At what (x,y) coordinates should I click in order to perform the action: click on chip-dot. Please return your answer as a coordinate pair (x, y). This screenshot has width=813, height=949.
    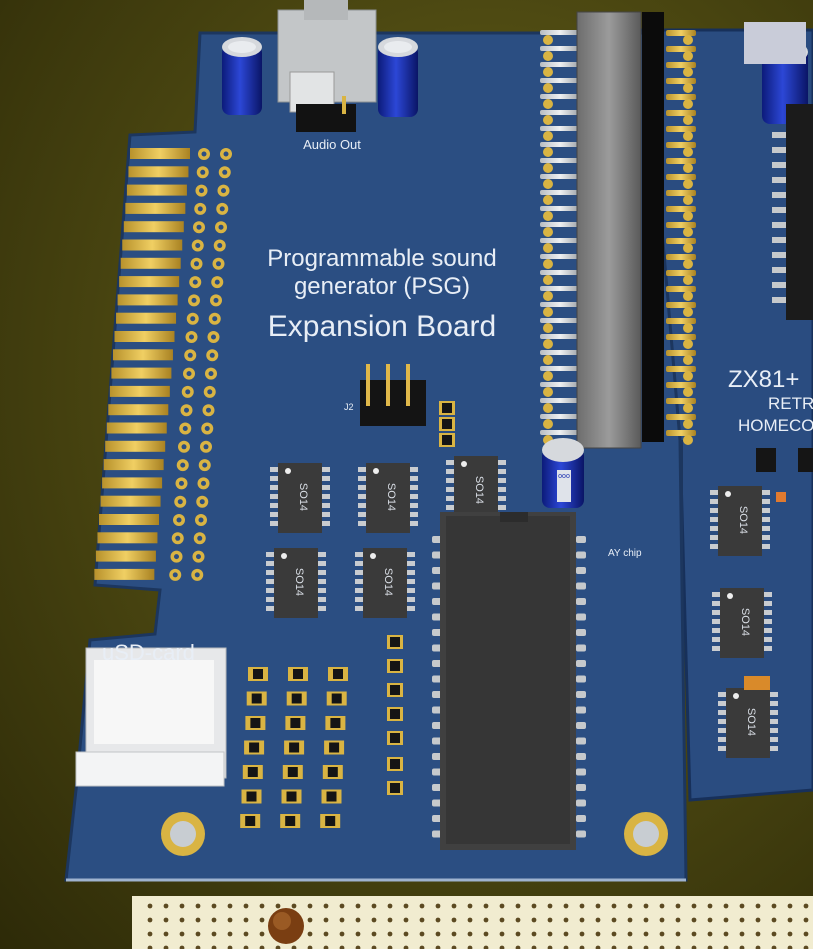
    Looking at the image, I should click on (728, 494).